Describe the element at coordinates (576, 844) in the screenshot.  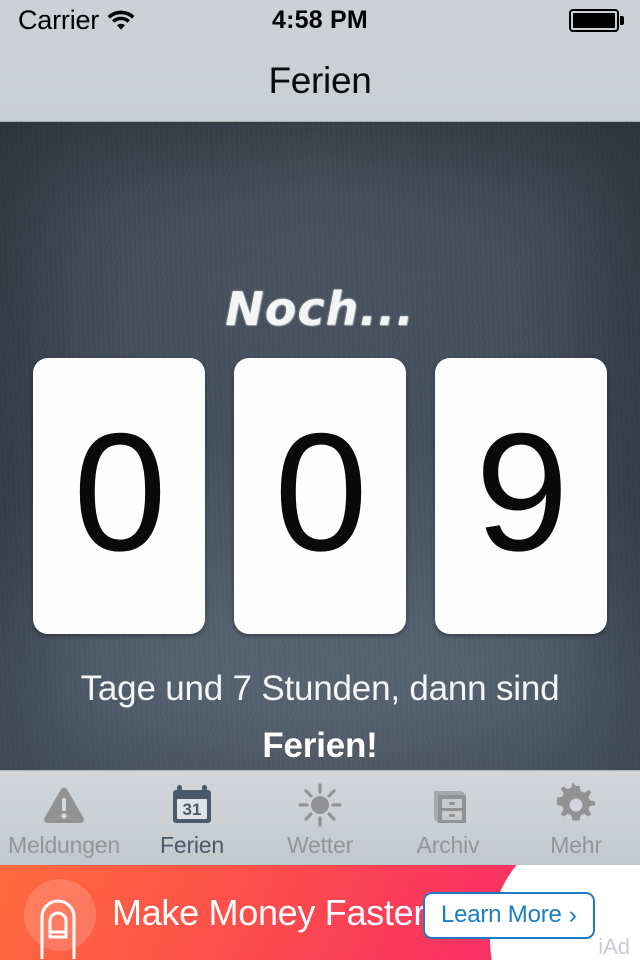
I see `tab-label-mehr: Mehr` at that location.